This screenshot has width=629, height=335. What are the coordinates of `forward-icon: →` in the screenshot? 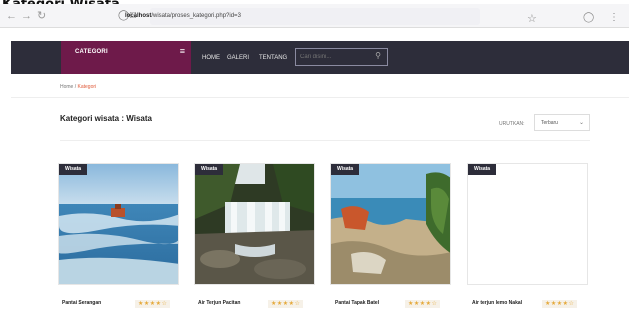 It's located at (26, 16).